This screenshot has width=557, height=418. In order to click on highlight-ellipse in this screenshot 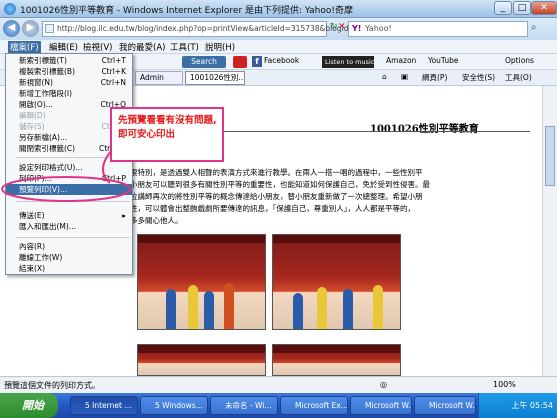, I will do `click(66, 189)`.